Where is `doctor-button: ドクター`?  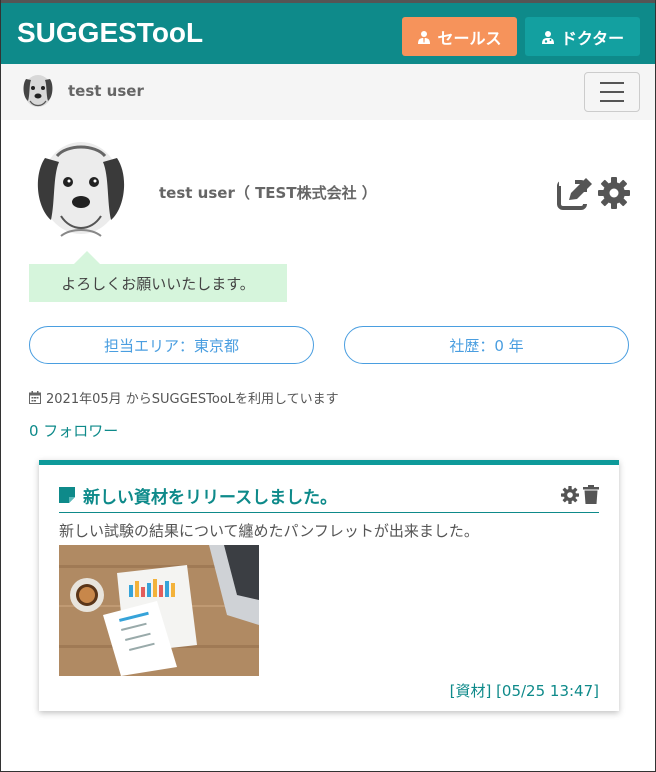 doctor-button: ドクター is located at coordinates (582, 36).